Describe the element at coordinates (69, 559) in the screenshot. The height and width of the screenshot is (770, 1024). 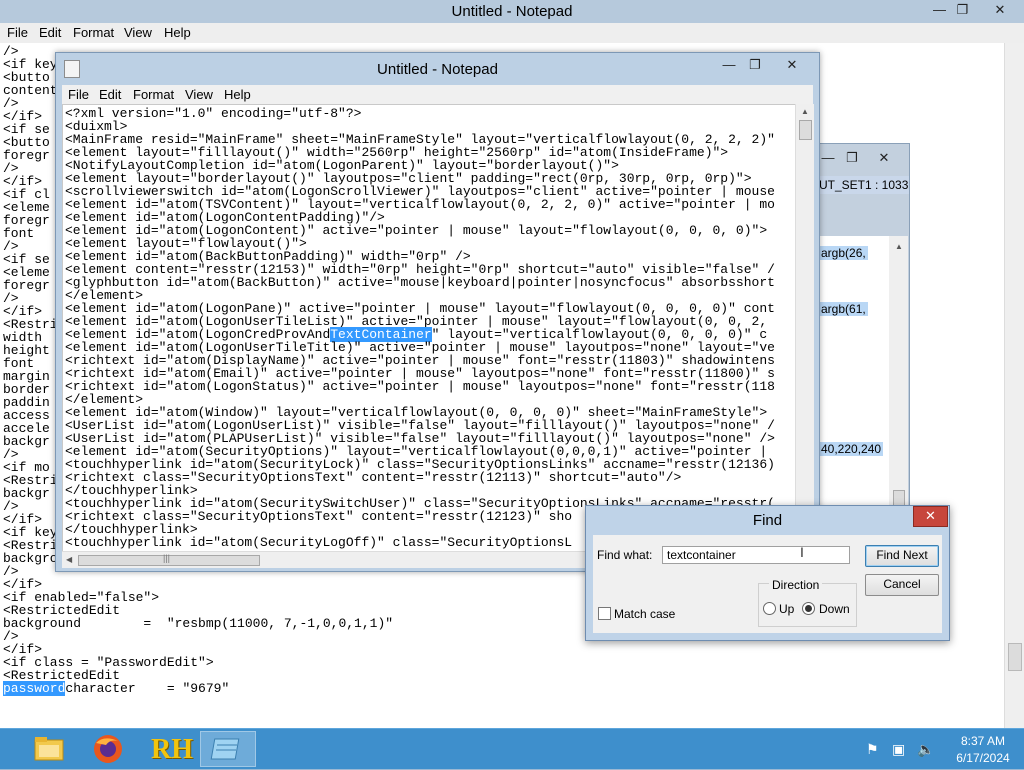
I see `scroll-left-arrow-icon: ◀` at that location.